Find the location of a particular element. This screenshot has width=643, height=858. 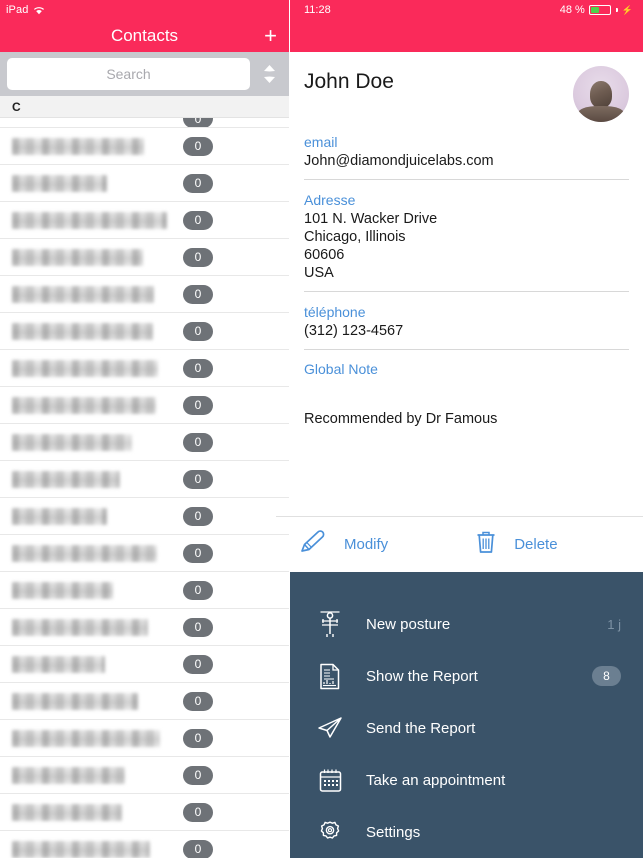

sidebar-navbar: Contacts + is located at coordinates (144, 36).